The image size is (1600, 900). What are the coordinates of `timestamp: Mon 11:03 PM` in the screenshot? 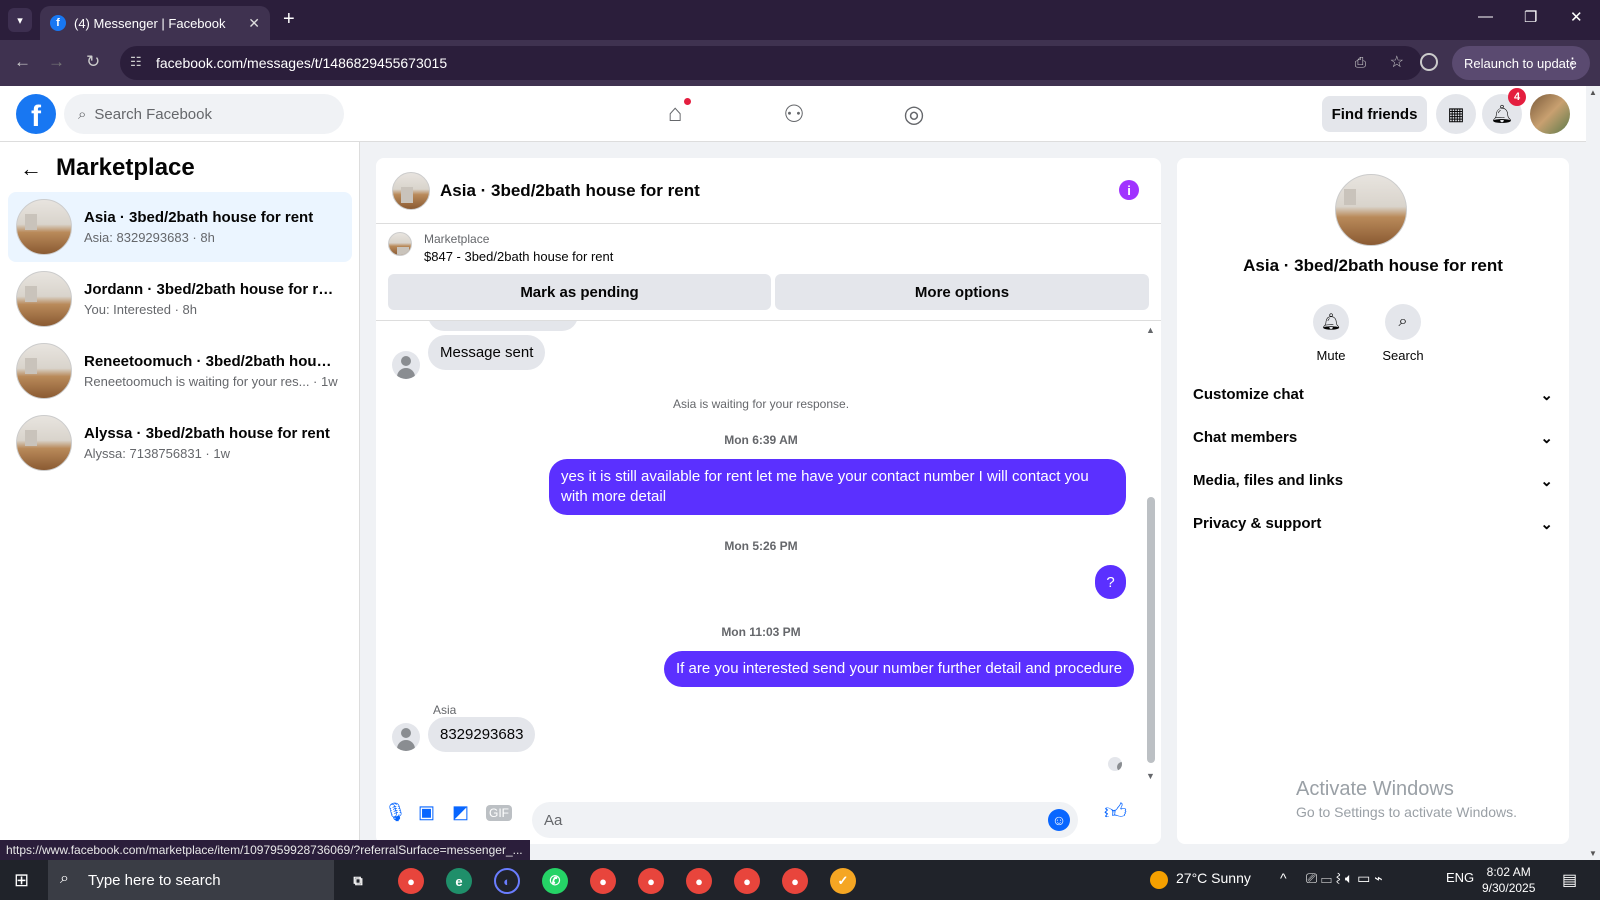 It's located at (761, 632).